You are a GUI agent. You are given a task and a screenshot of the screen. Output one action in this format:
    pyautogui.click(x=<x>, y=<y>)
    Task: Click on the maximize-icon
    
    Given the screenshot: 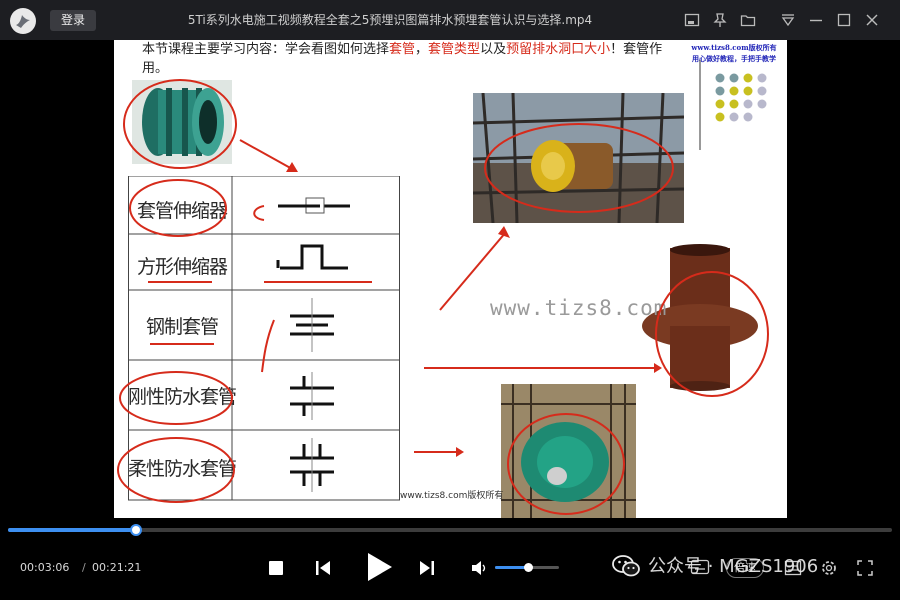 What is the action you would take?
    pyautogui.click(x=844, y=20)
    